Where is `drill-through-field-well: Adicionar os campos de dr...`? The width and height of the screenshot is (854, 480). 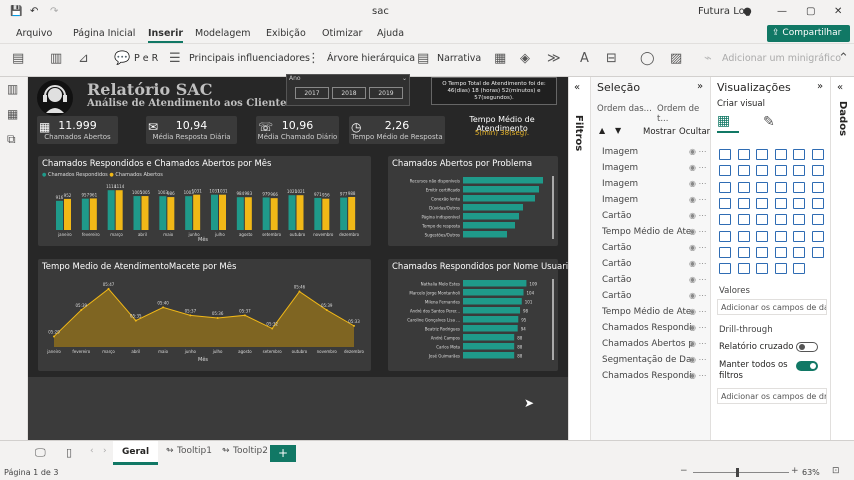 drill-through-field-well: Adicionar os campos de dr... is located at coordinates (772, 396).